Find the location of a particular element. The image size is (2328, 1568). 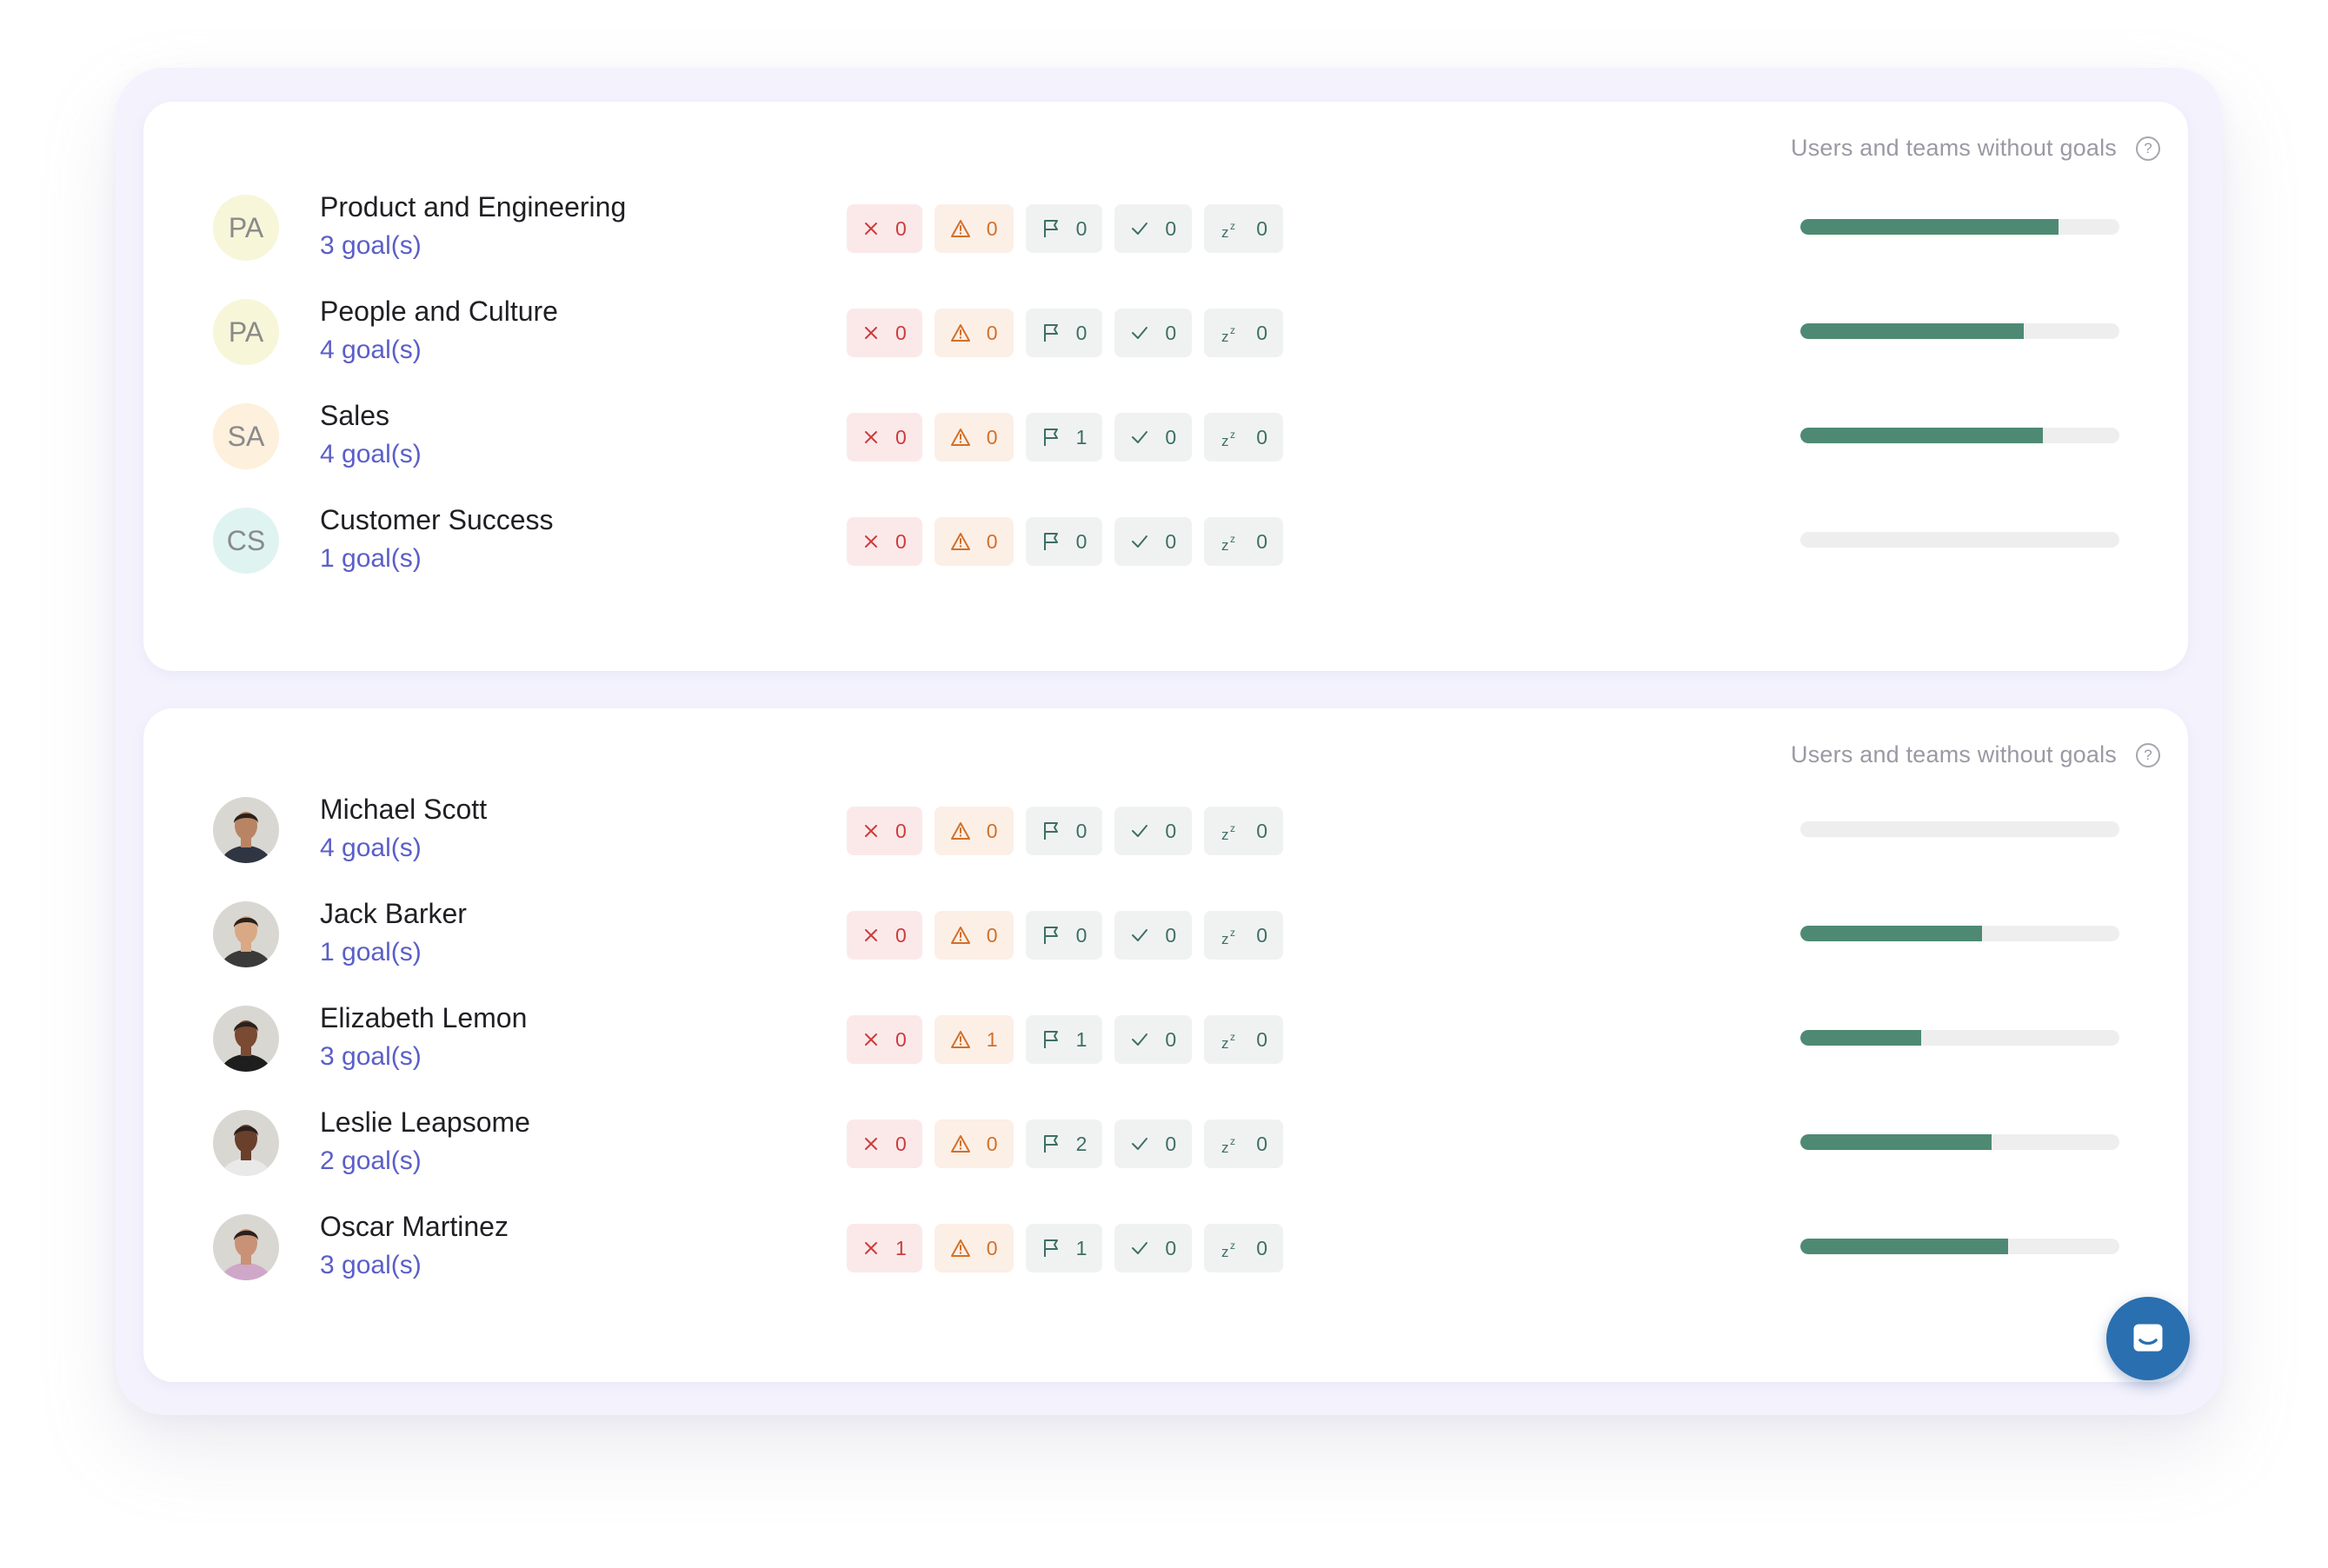

team-avatar: SA is located at coordinates (246, 436).